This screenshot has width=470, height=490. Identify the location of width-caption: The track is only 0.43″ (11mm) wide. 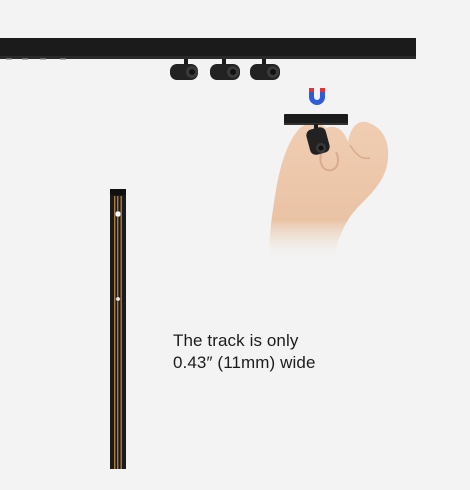
(293, 352).